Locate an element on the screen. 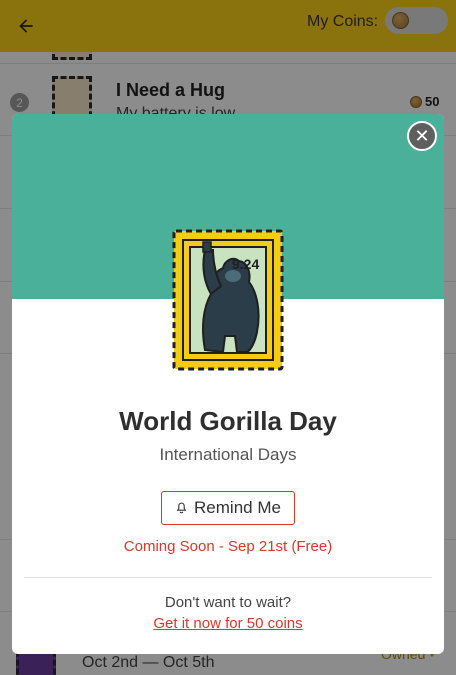  modal-title: World Gorilla Day is located at coordinates (228, 421).